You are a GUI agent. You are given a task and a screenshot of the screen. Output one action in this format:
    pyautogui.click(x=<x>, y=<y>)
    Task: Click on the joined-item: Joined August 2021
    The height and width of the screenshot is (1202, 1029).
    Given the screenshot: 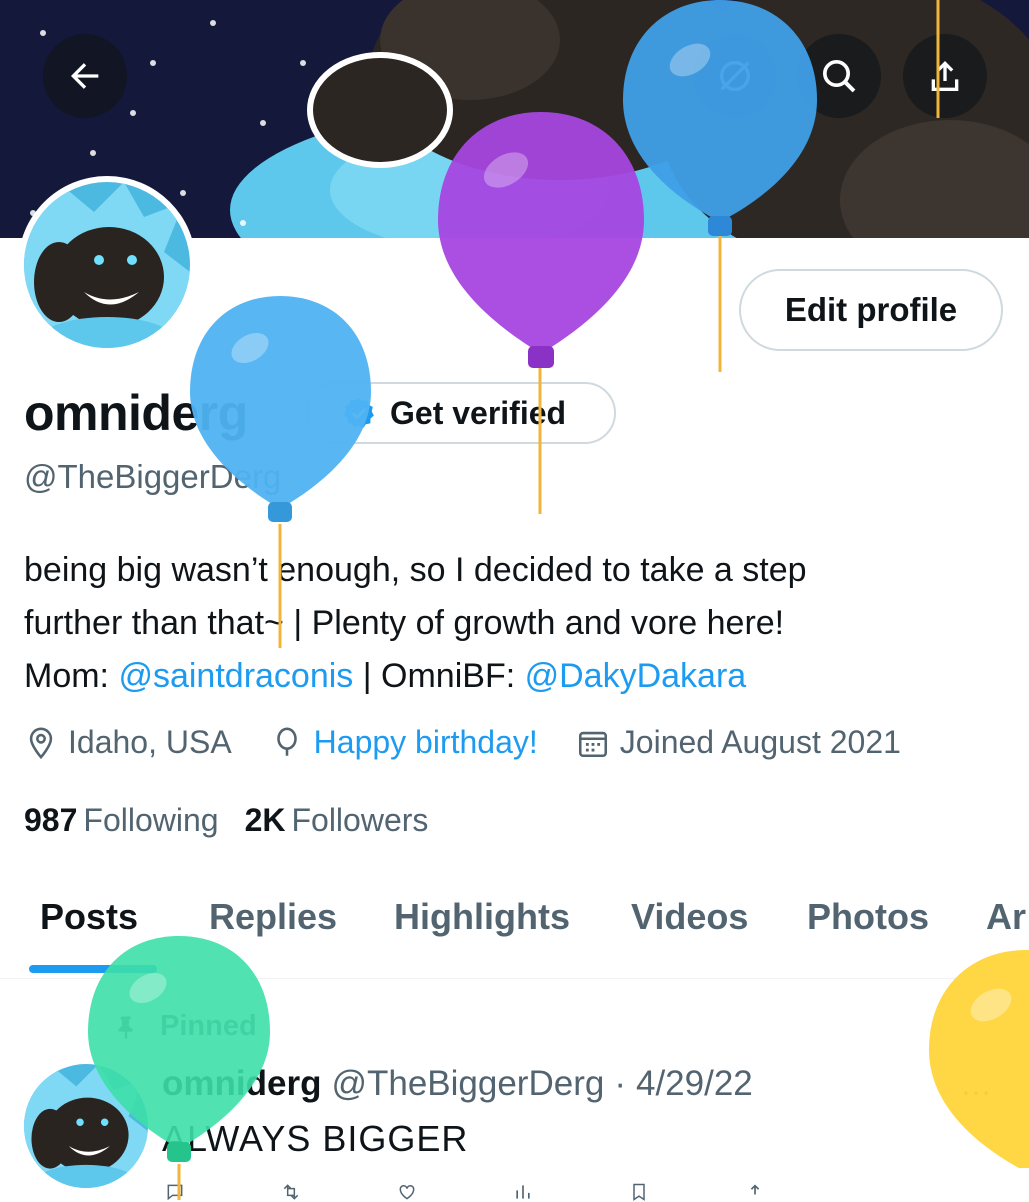 What is the action you would take?
    pyautogui.click(x=738, y=742)
    